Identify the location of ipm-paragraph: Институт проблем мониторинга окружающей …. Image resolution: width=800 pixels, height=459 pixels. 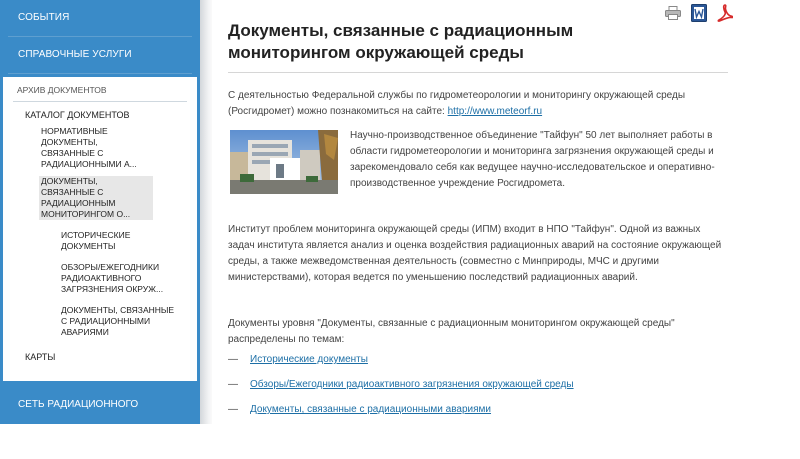
(475, 253).